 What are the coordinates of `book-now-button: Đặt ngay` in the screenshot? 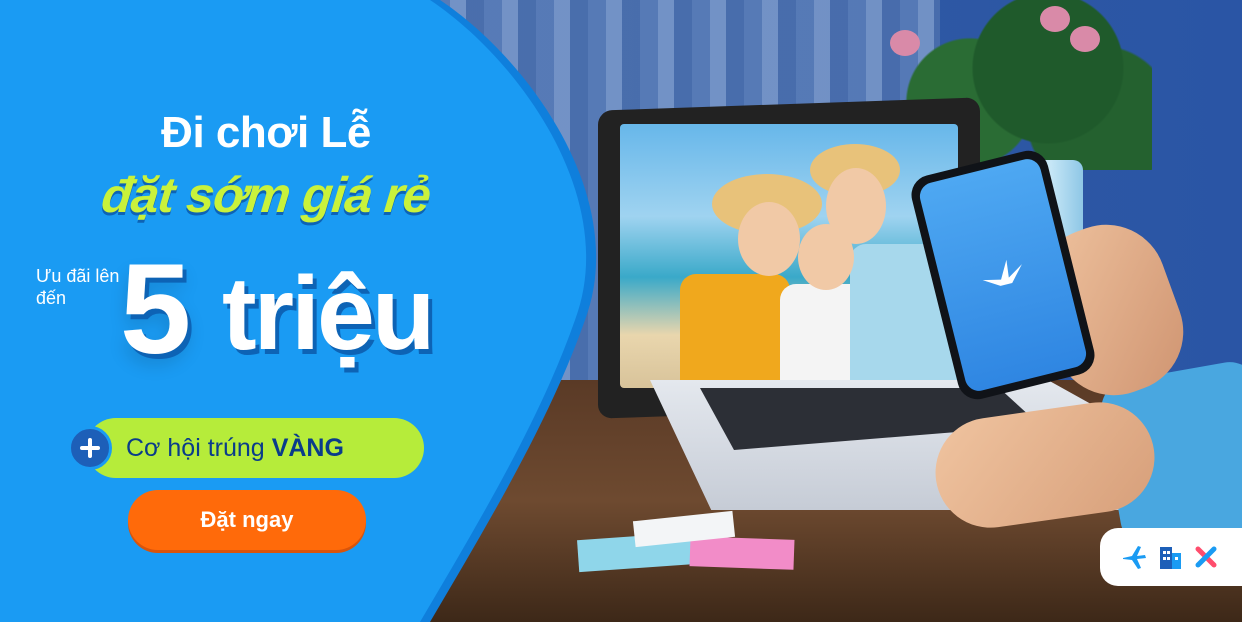 It's located at (247, 520).